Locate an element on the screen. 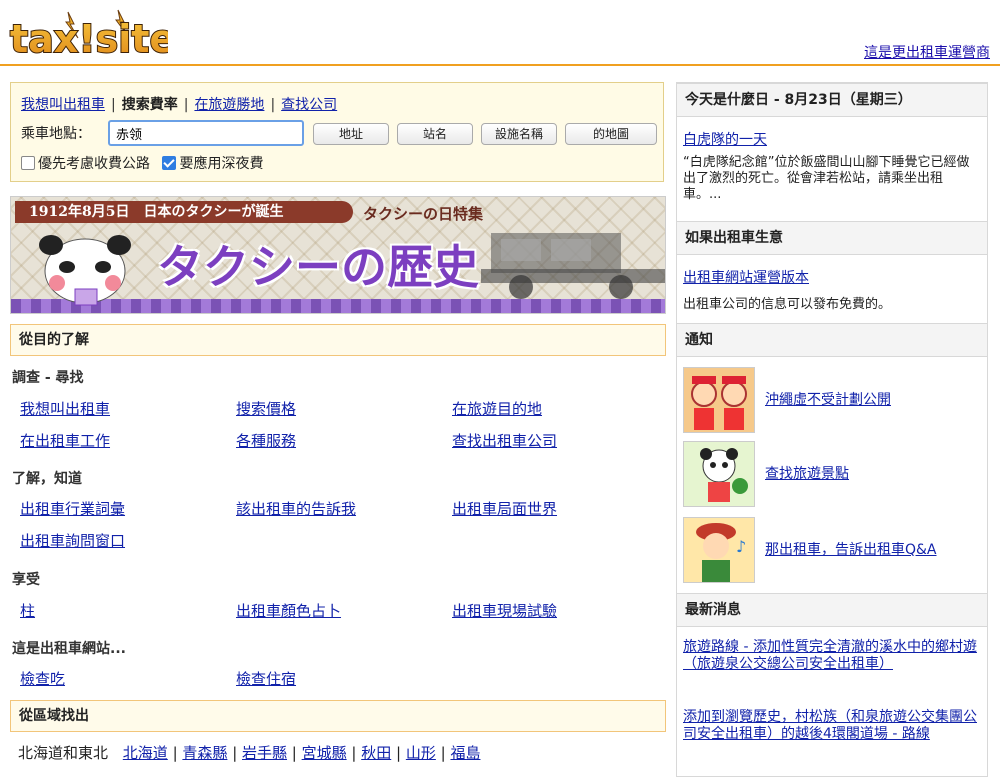 This screenshot has height=777, width=1000. banner-special-label: タクシーの日特集 is located at coordinates (423, 214).